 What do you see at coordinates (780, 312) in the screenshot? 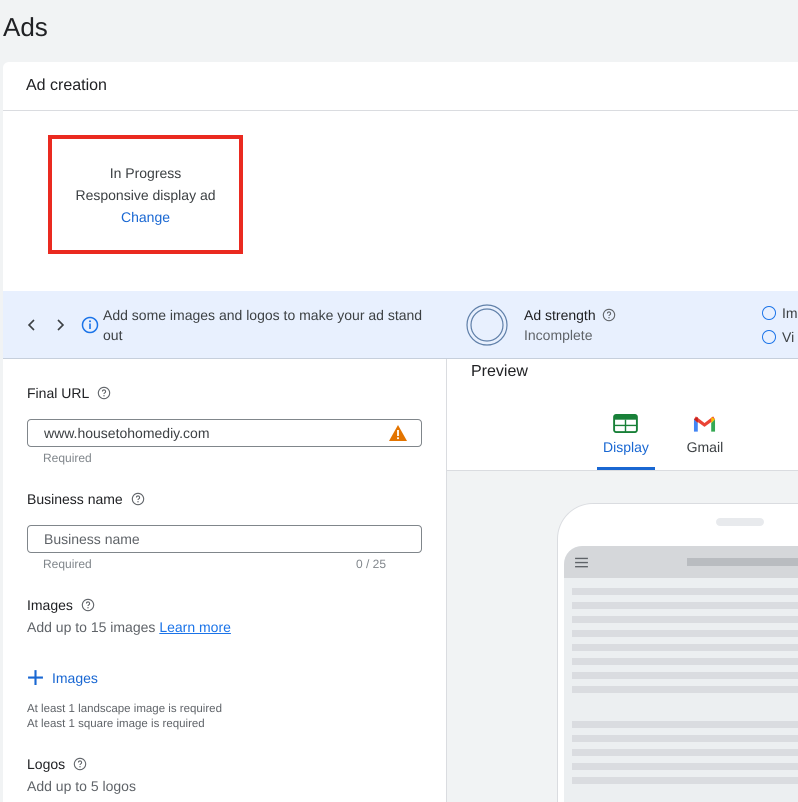
I see `radio-option: Im` at bounding box center [780, 312].